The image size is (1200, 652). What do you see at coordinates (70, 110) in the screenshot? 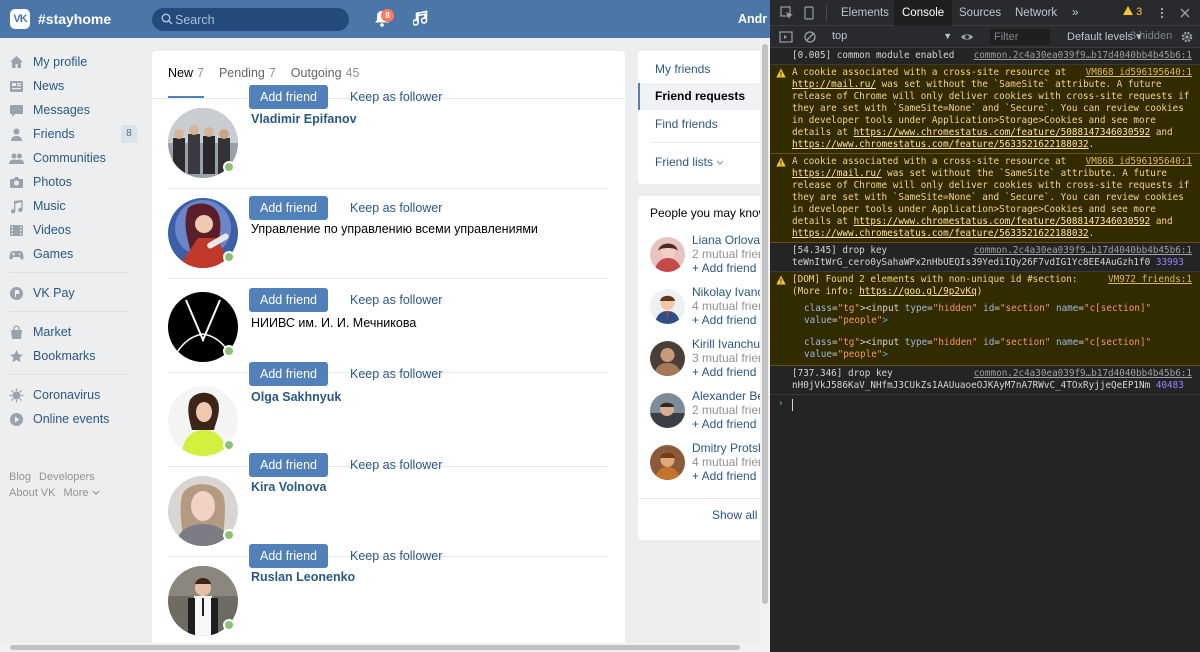
I see `sidebar-item-messages: Messages` at bounding box center [70, 110].